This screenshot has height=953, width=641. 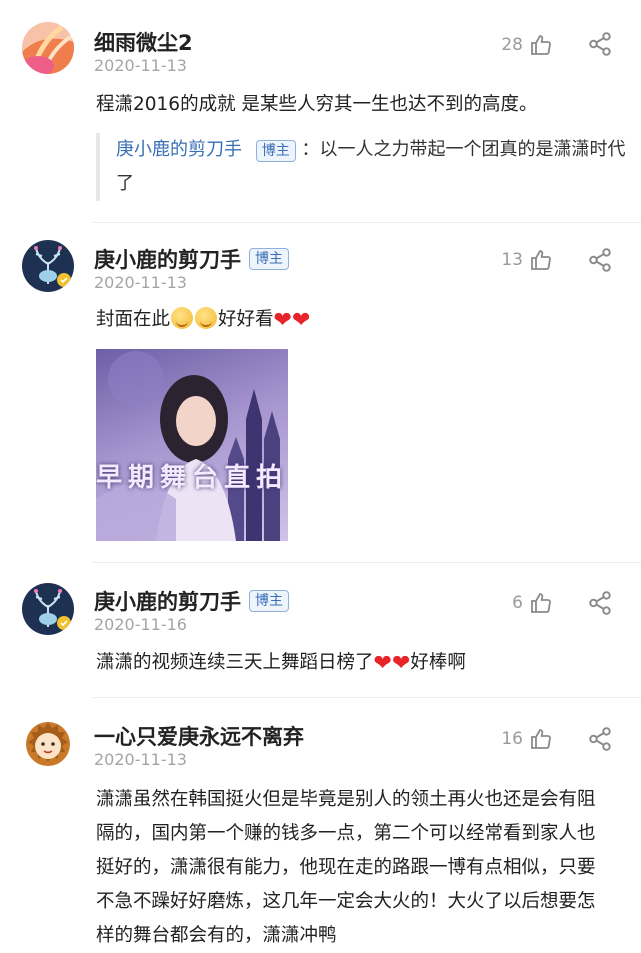 I want to click on comment-date: 2020-11-16, so click(x=140, y=624).